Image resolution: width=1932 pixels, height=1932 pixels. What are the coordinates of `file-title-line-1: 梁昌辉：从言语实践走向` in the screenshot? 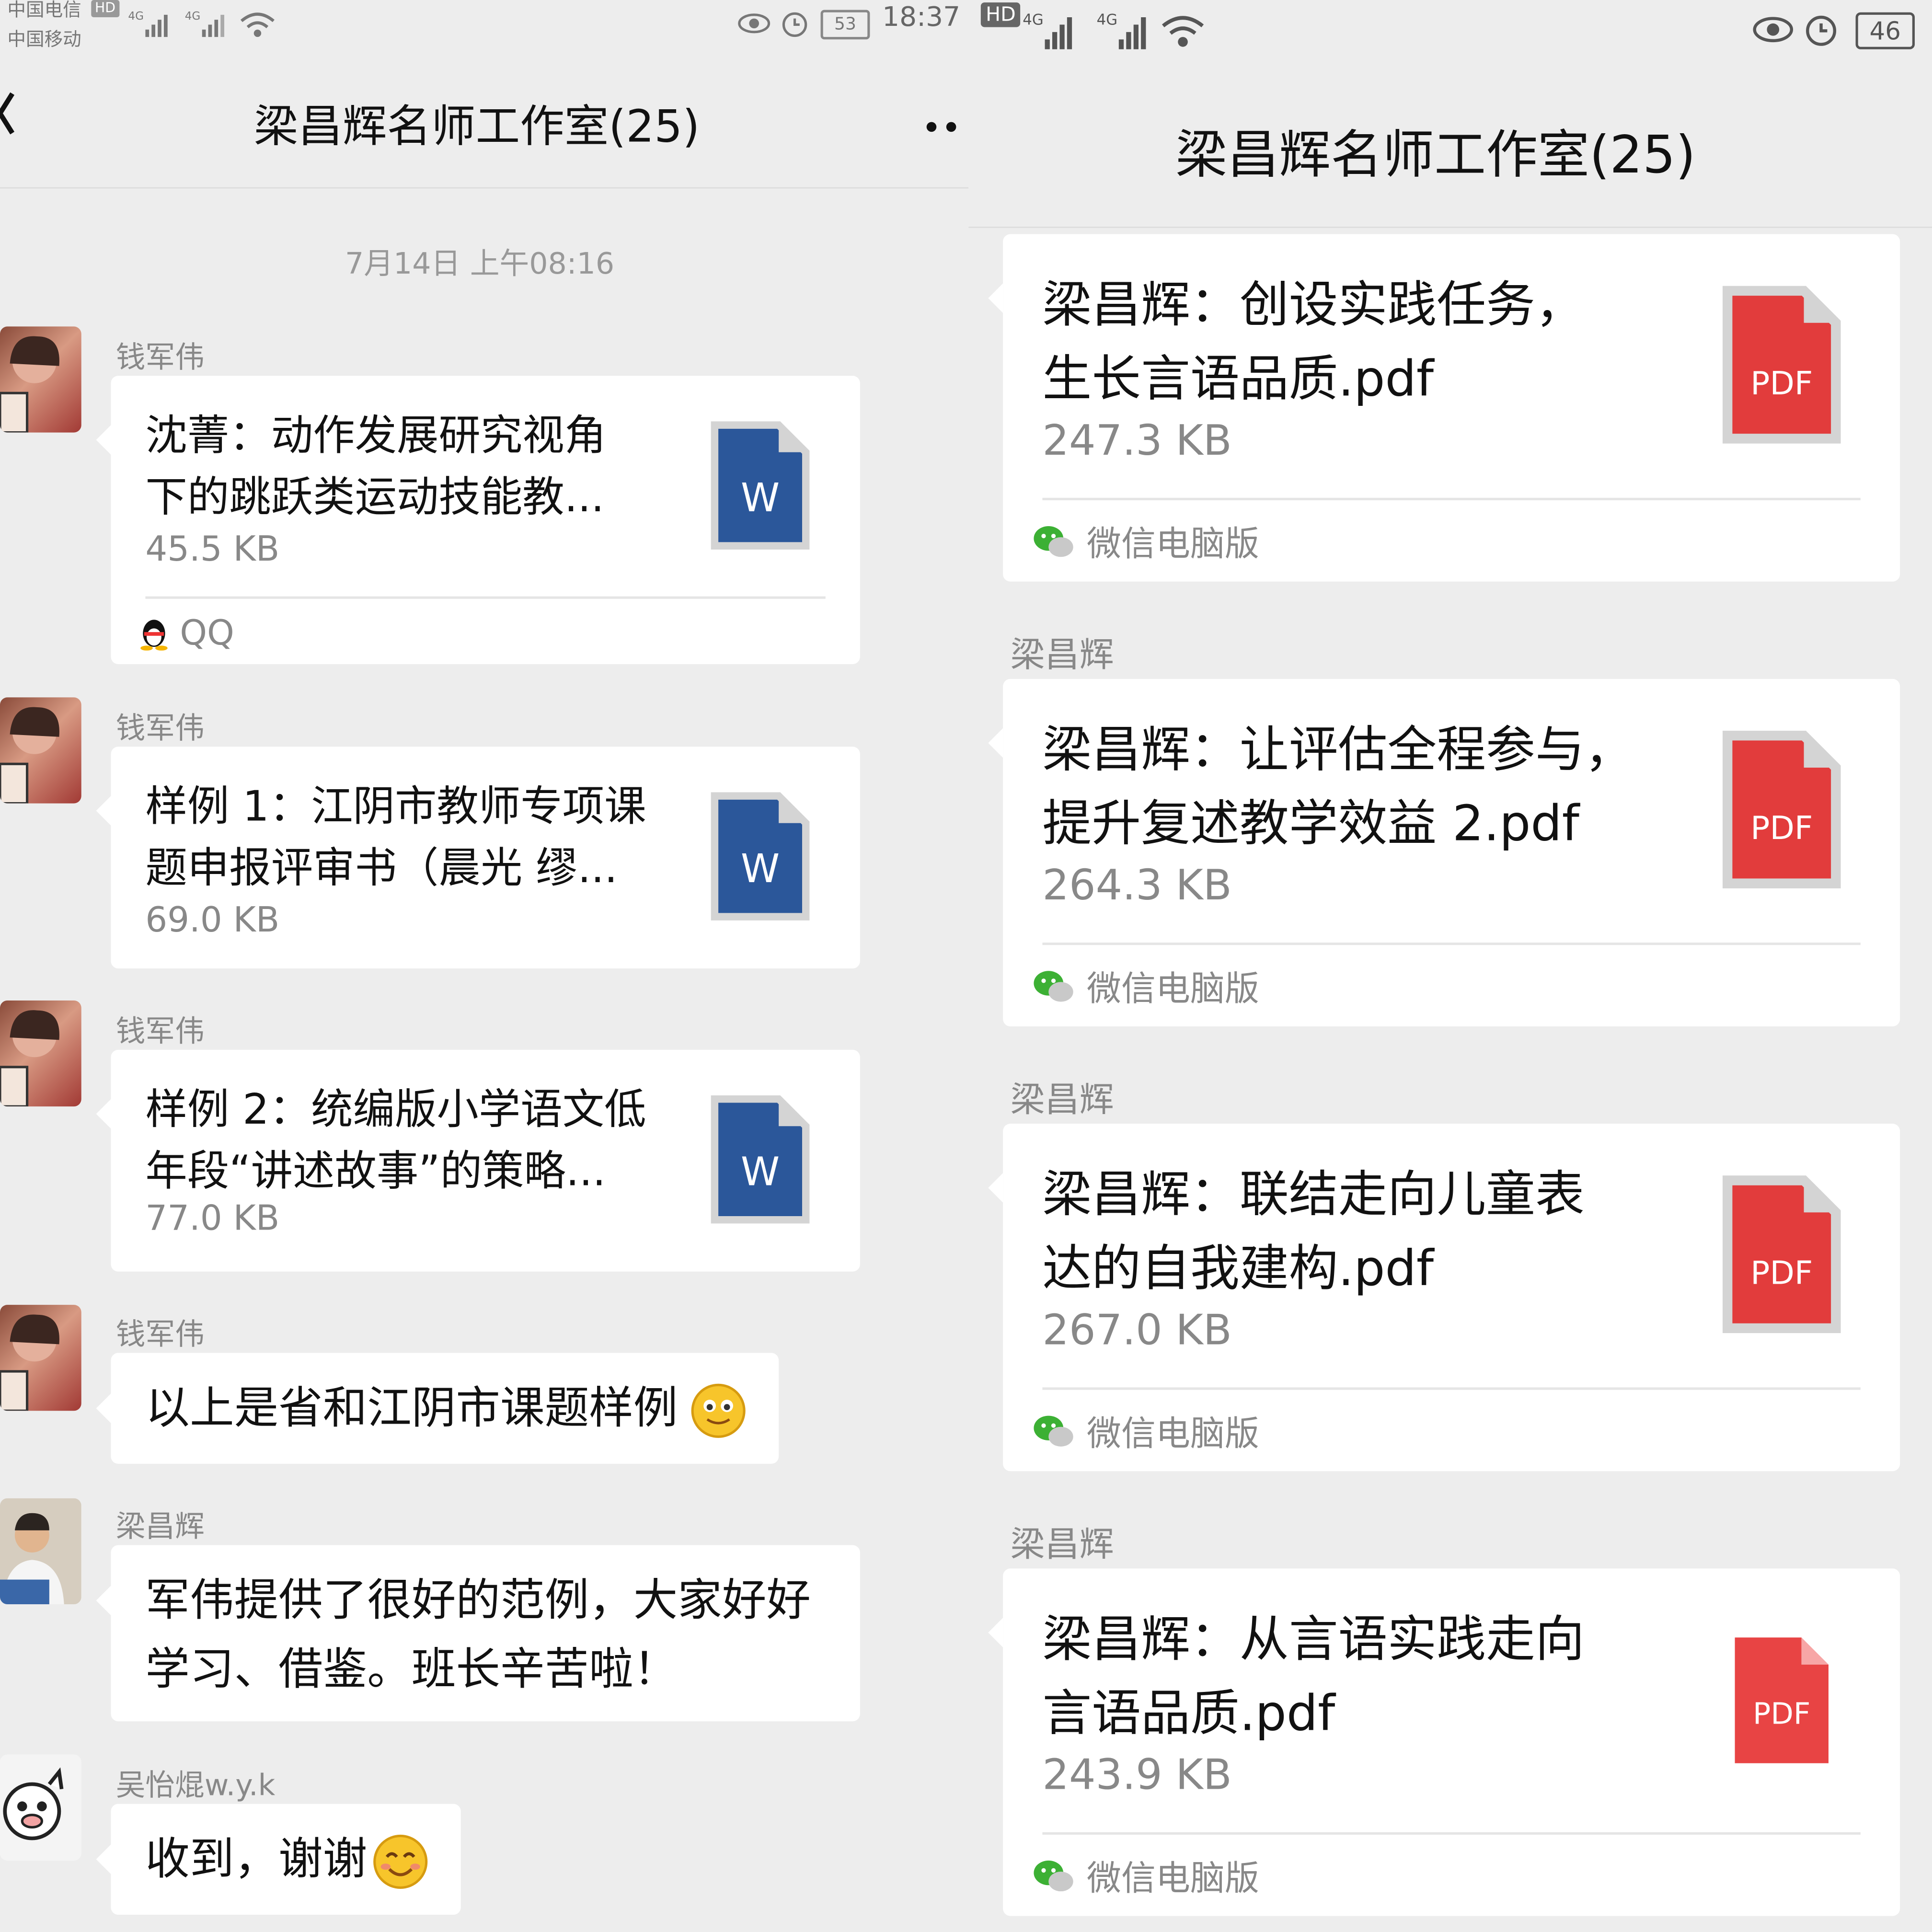 It's located at (1313, 1639).